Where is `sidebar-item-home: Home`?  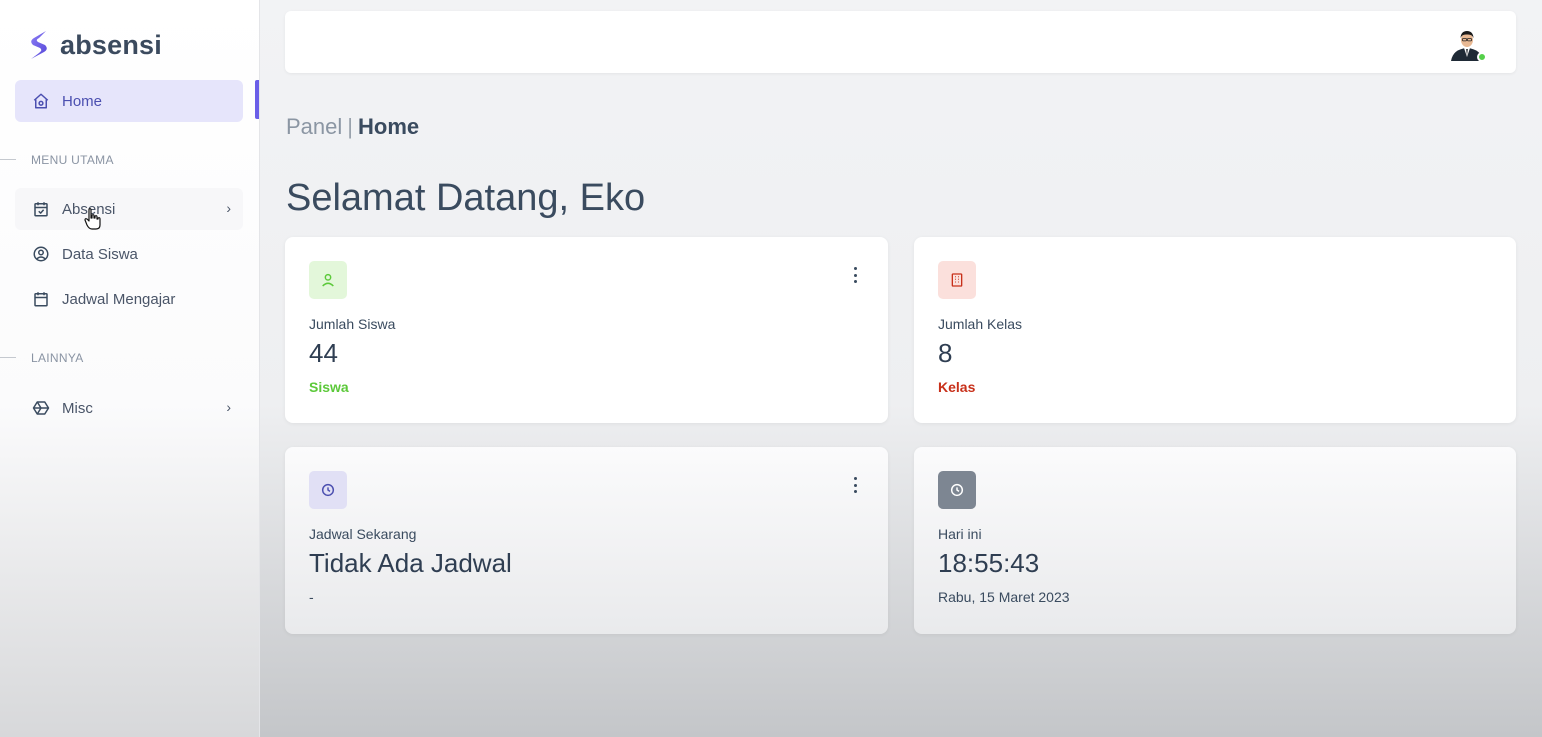
sidebar-item-home: Home is located at coordinates (129, 101).